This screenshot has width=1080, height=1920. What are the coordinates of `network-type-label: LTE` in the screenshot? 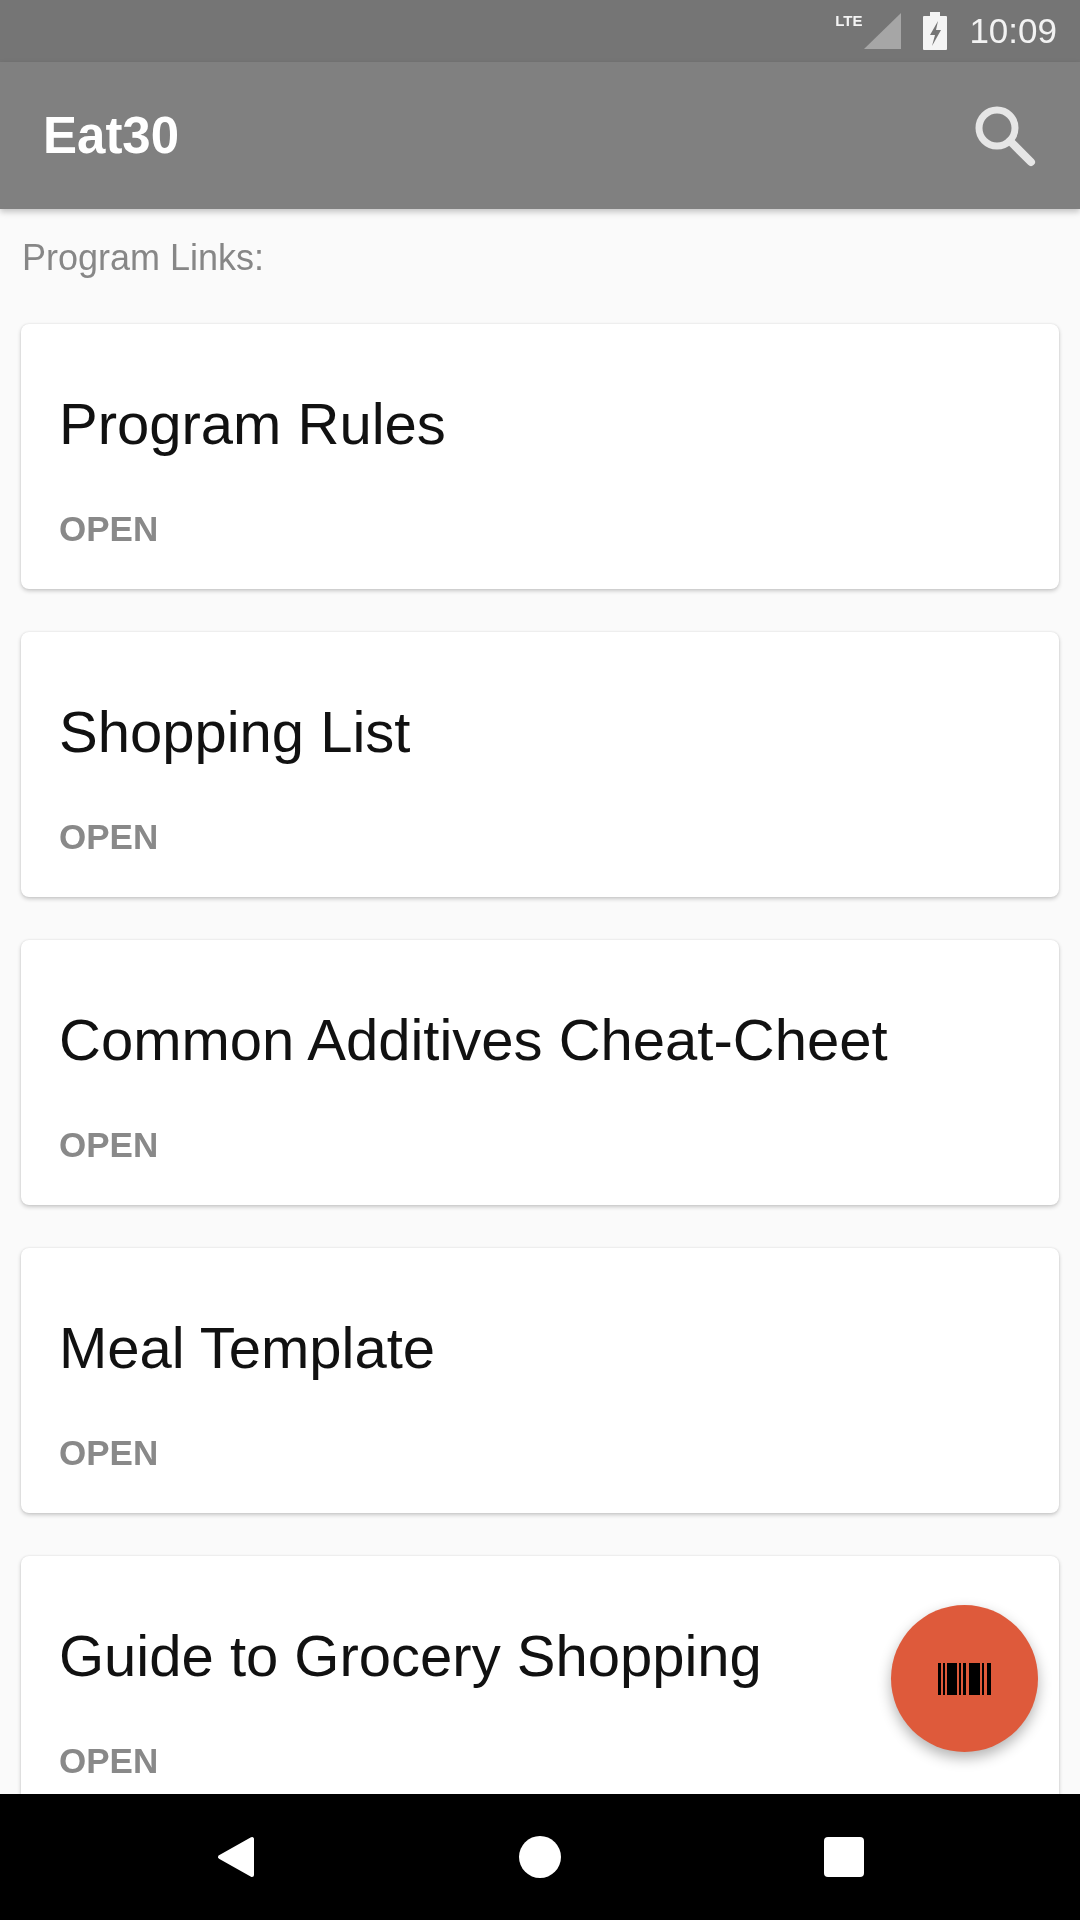 It's located at (849, 20).